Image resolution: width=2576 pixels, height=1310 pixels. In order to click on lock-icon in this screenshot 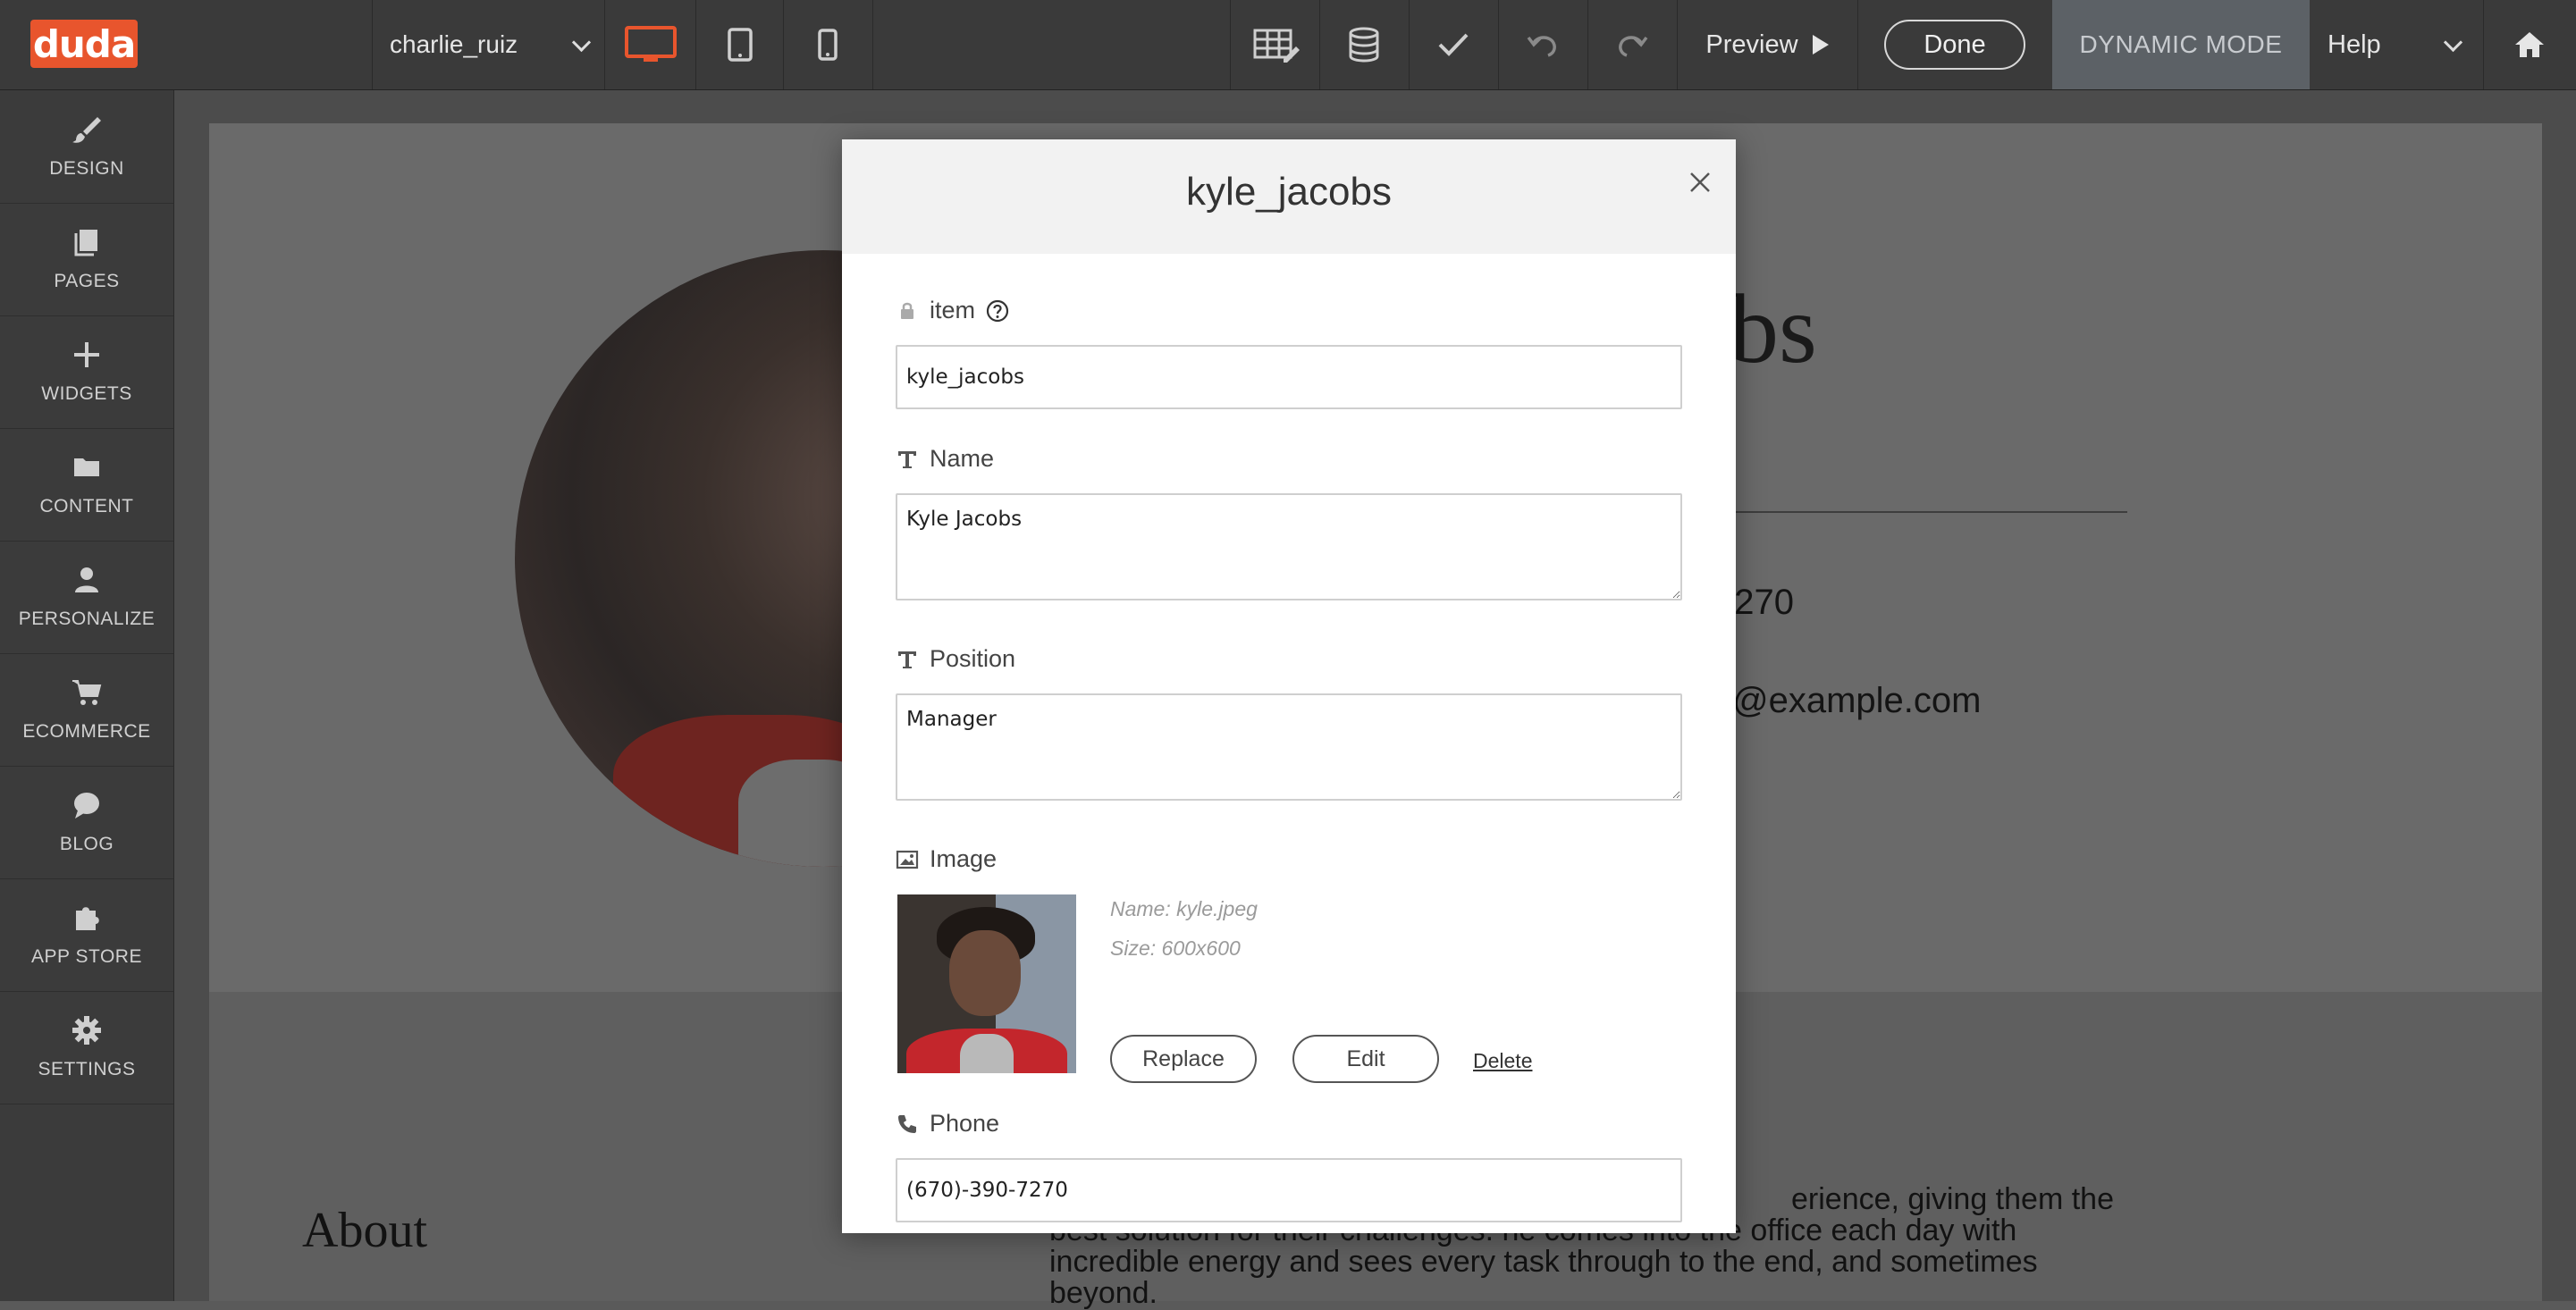, I will do `click(907, 310)`.